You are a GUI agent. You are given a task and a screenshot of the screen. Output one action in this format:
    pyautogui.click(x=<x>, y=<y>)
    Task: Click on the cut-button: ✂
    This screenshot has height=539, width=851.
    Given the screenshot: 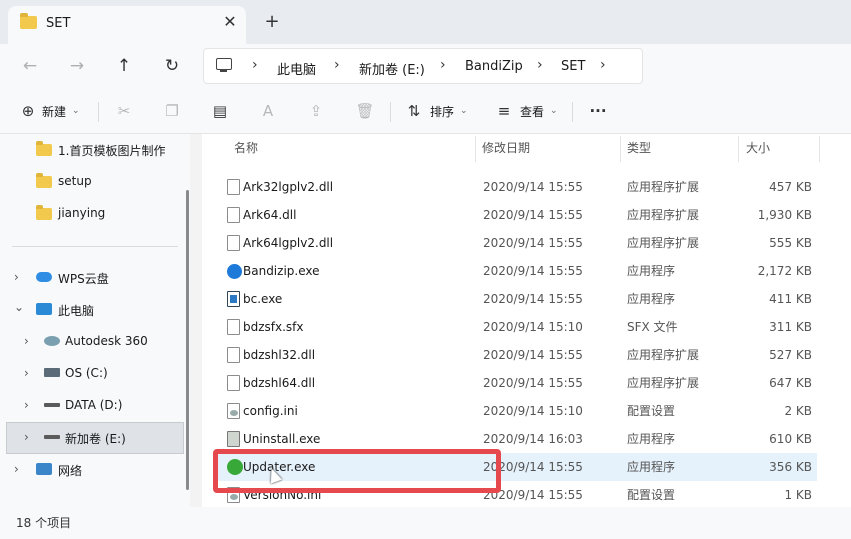 What is the action you would take?
    pyautogui.click(x=124, y=111)
    